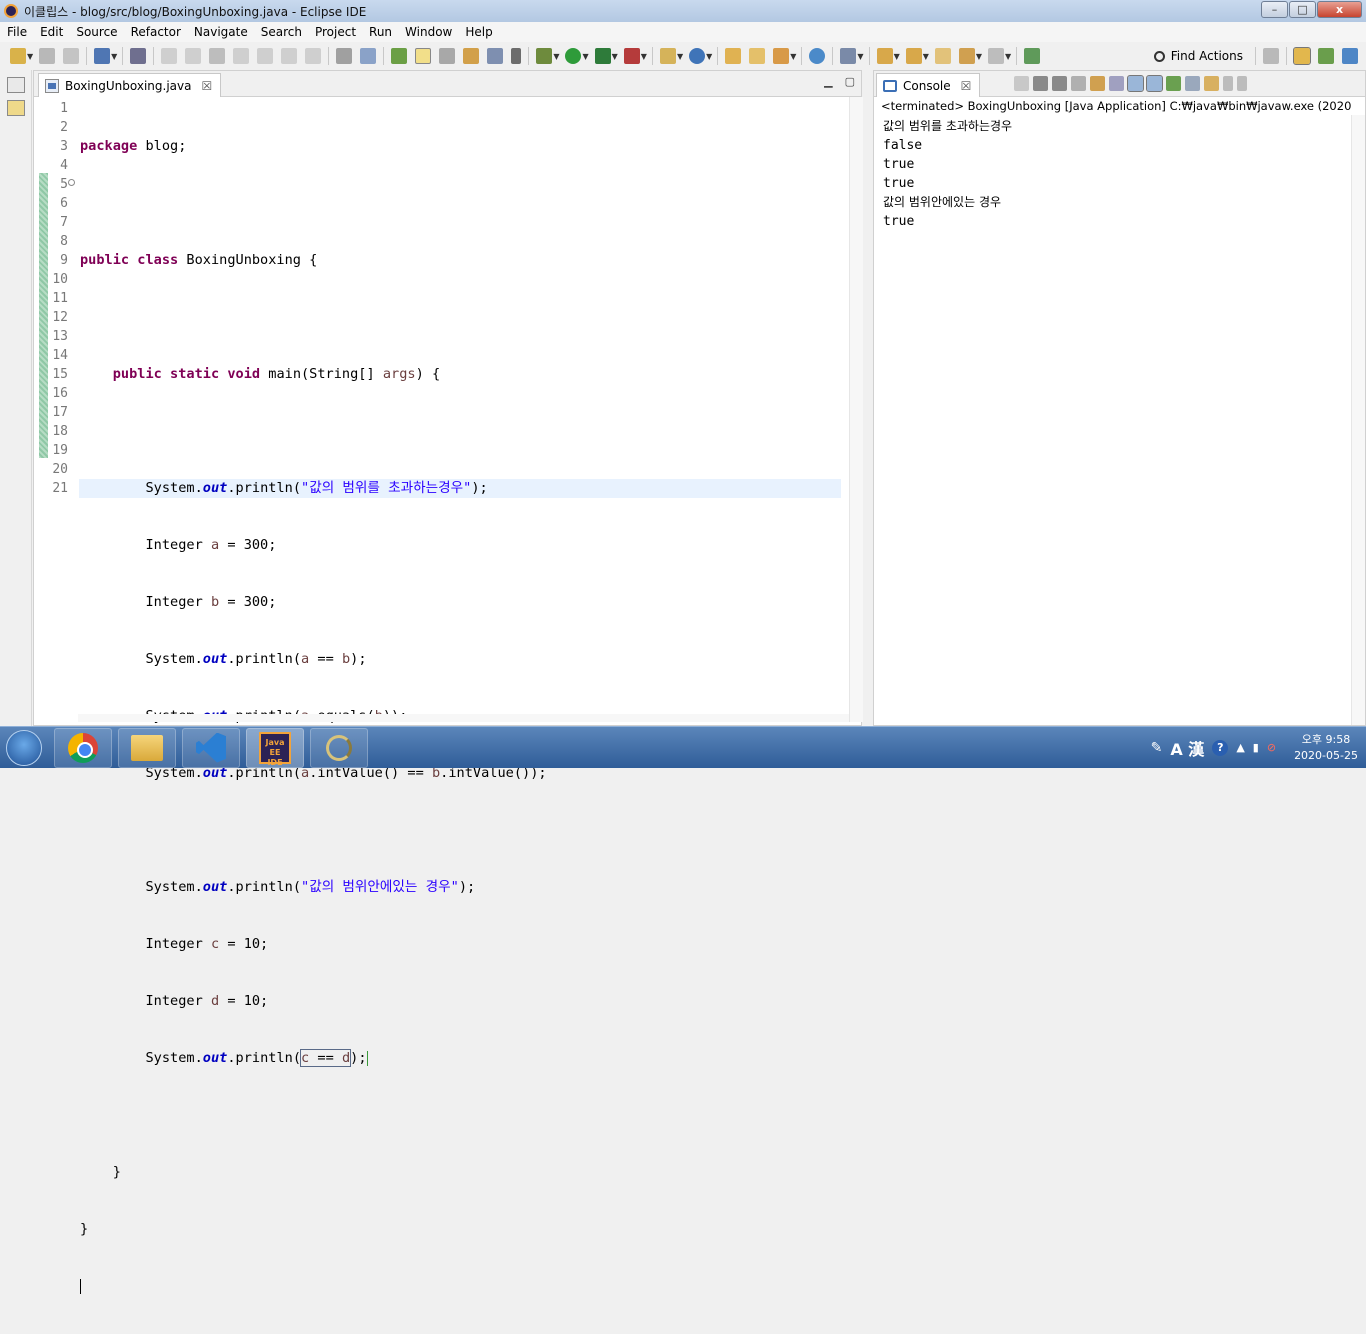  I want to click on display-console-icon, so click(1192, 83).